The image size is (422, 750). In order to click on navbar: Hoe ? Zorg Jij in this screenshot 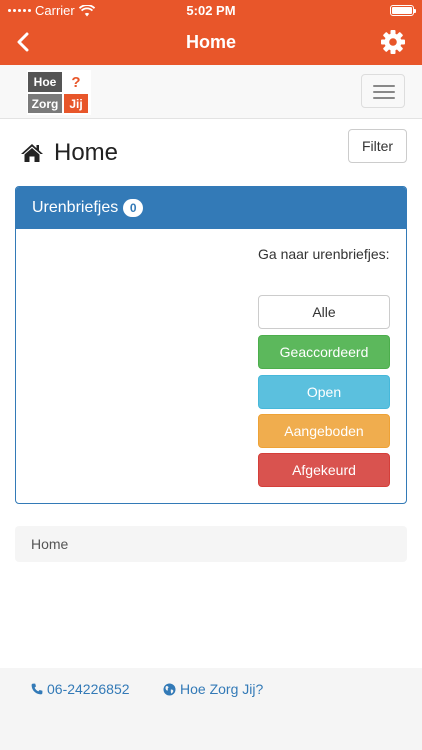, I will do `click(211, 92)`.